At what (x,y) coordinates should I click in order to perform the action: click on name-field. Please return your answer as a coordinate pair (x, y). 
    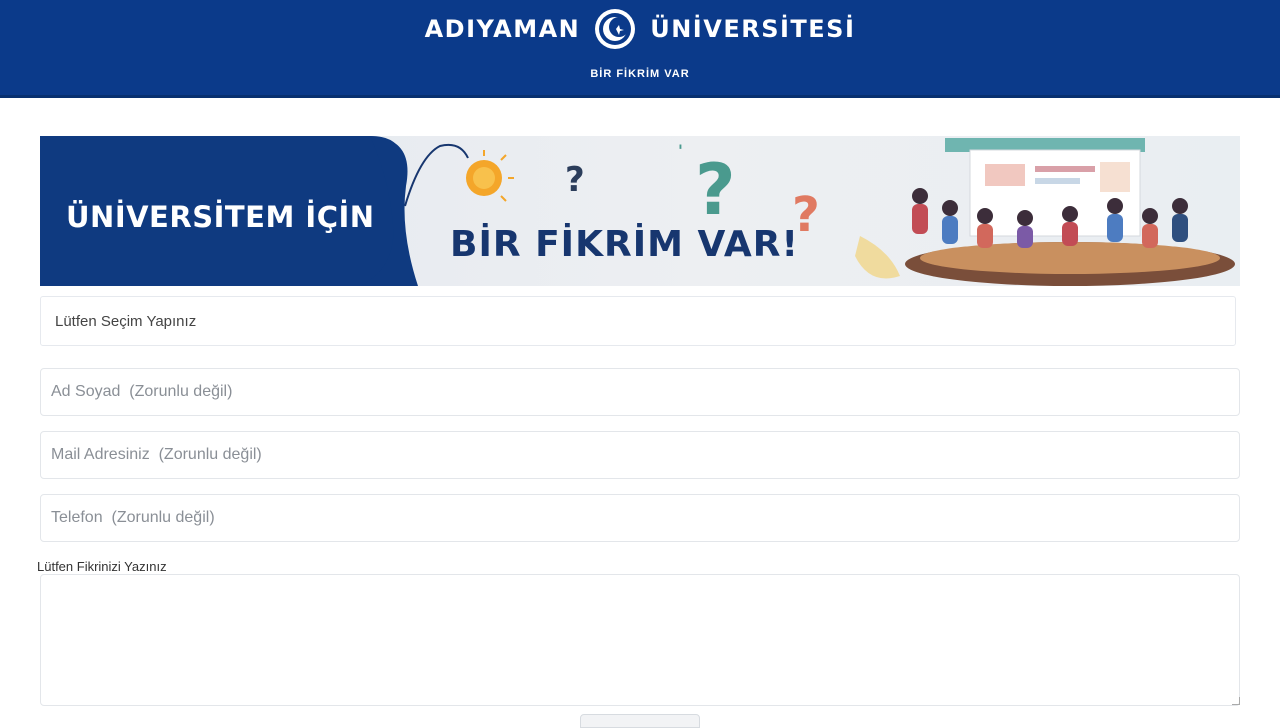
    Looking at the image, I should click on (640, 392).